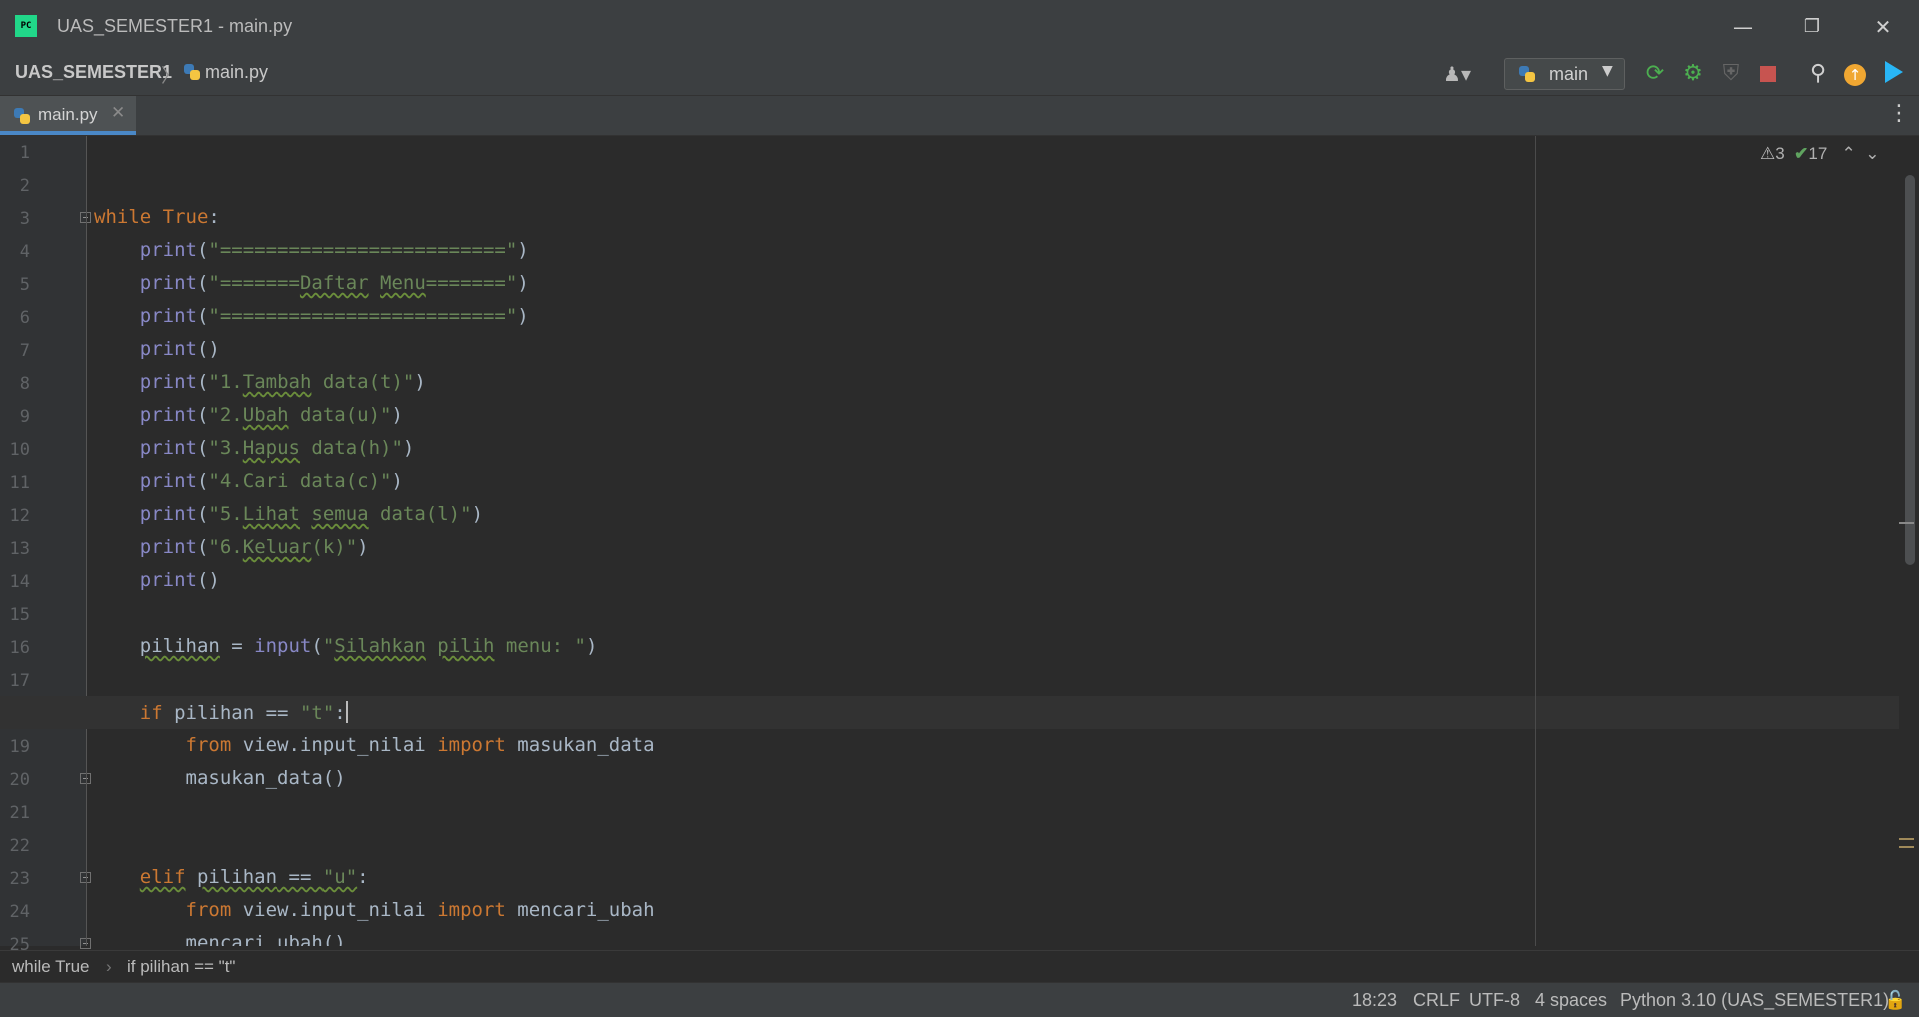  I want to click on ok-count: 17, so click(1818, 153).